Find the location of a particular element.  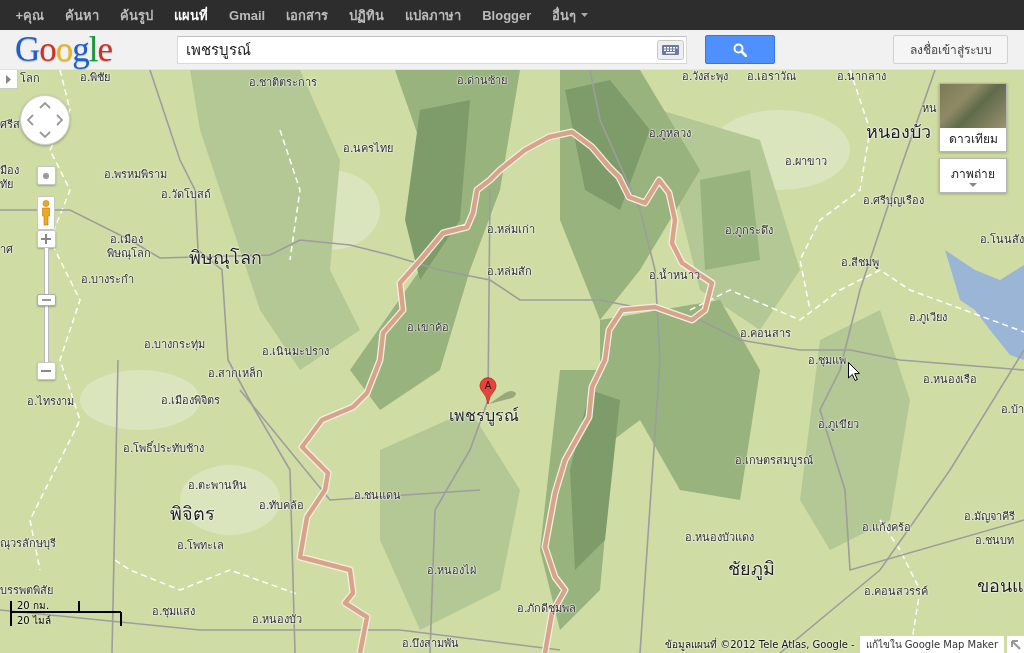

district-label: อ.เอราวัณ is located at coordinates (772, 77).